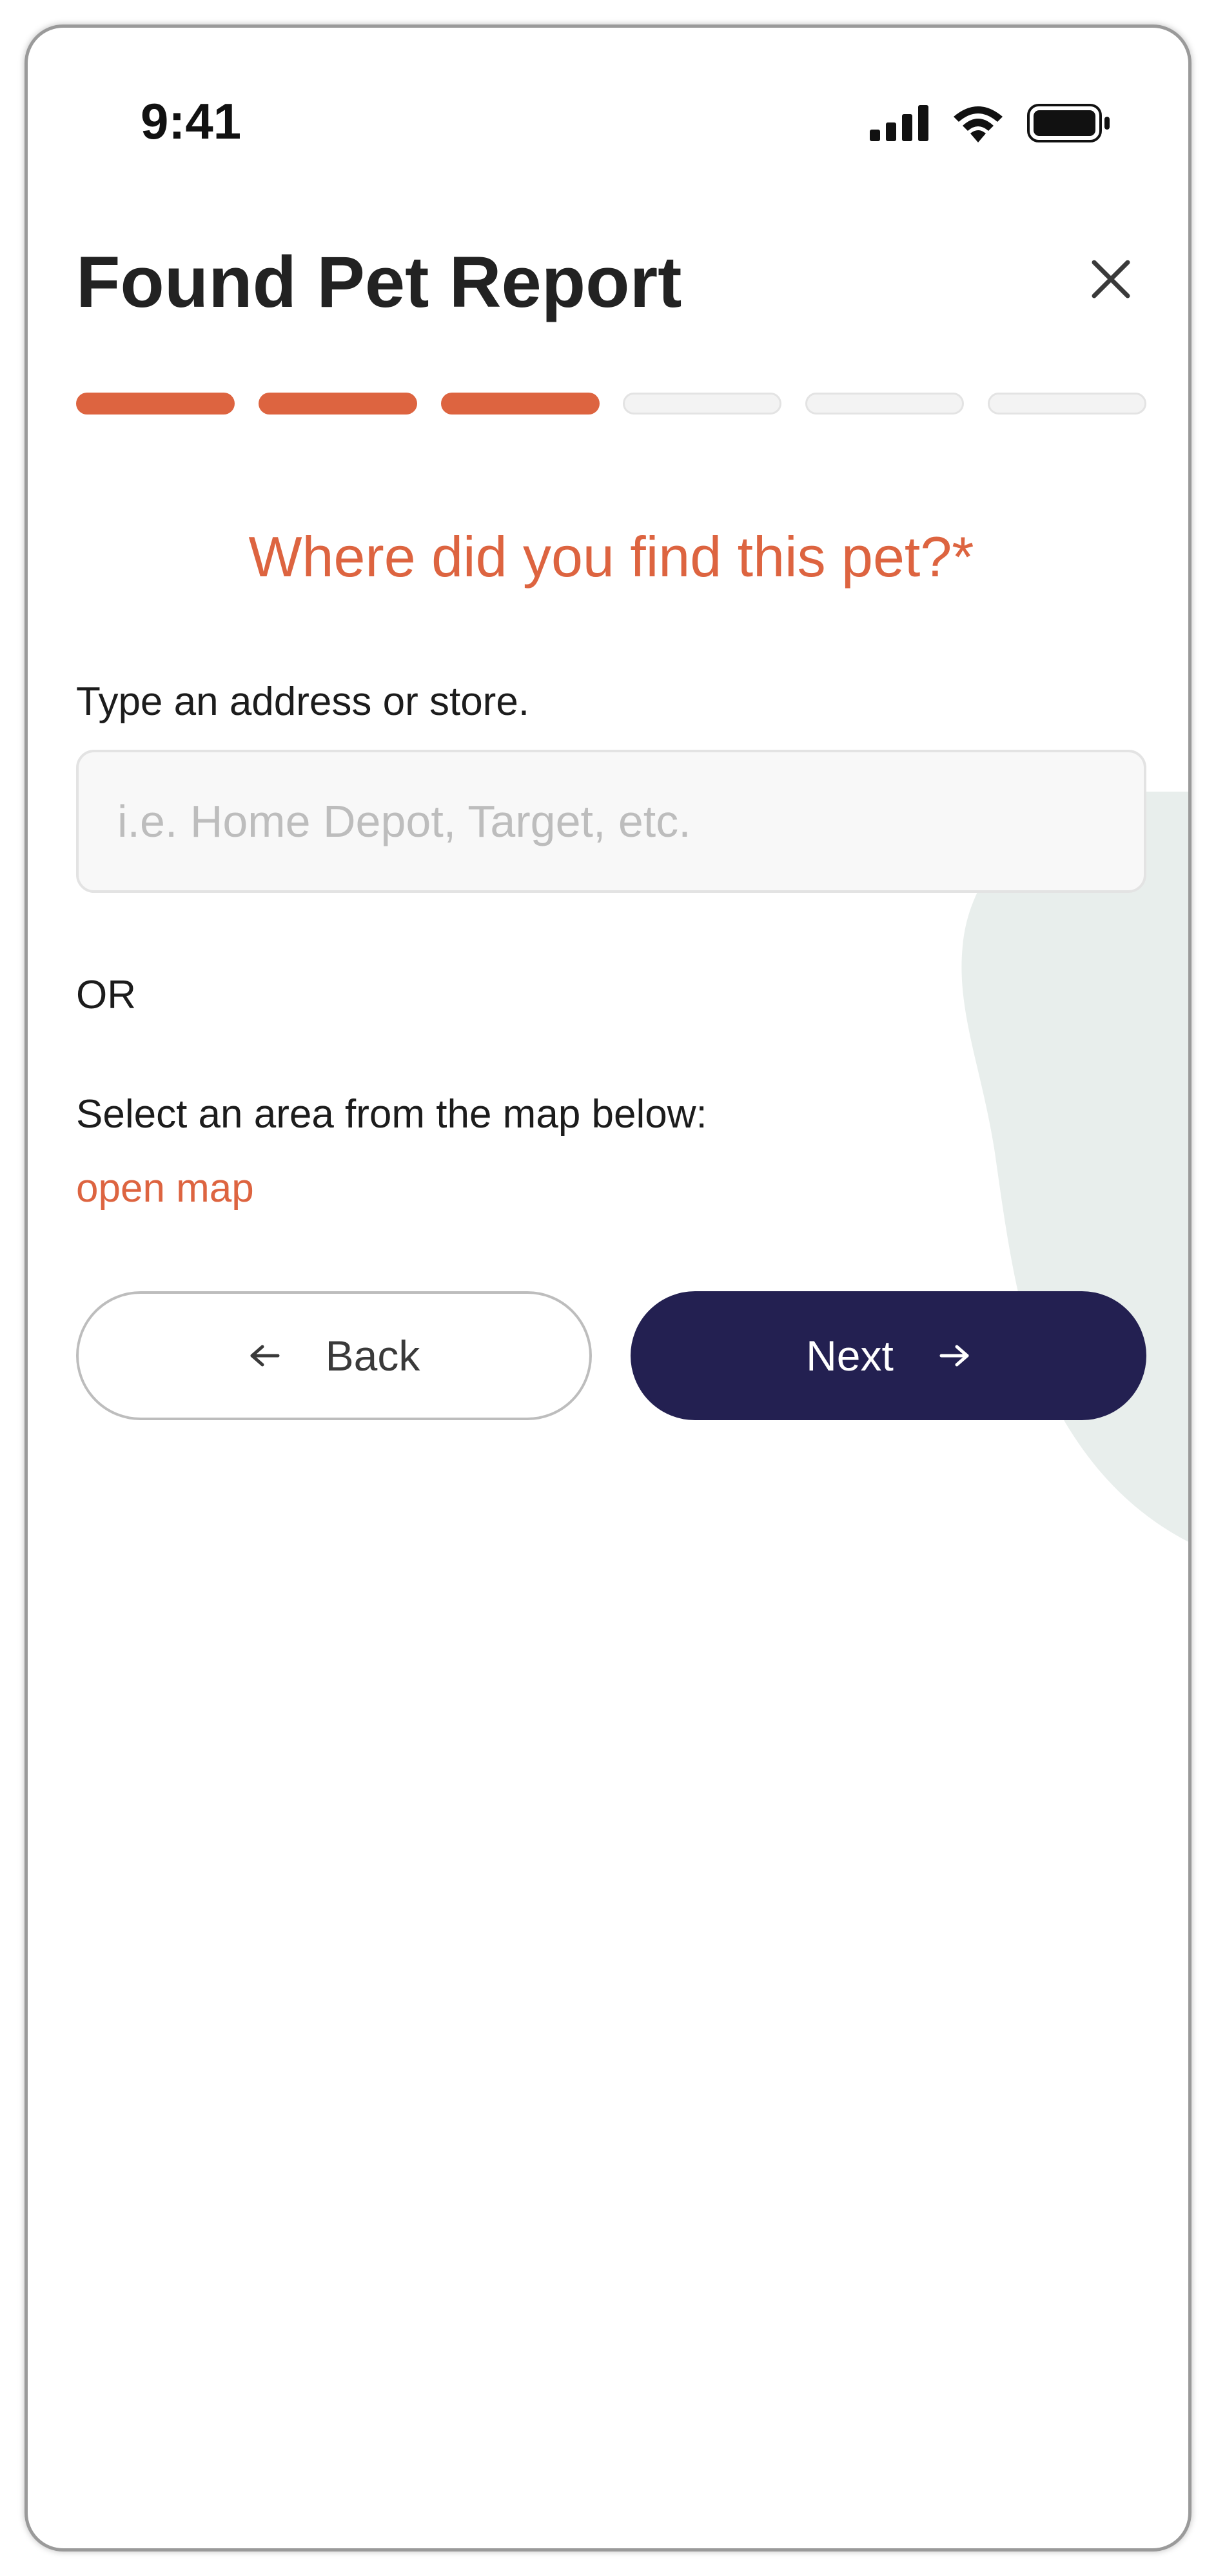  What do you see at coordinates (850, 1356) in the screenshot?
I see `next-button-label: Next` at bounding box center [850, 1356].